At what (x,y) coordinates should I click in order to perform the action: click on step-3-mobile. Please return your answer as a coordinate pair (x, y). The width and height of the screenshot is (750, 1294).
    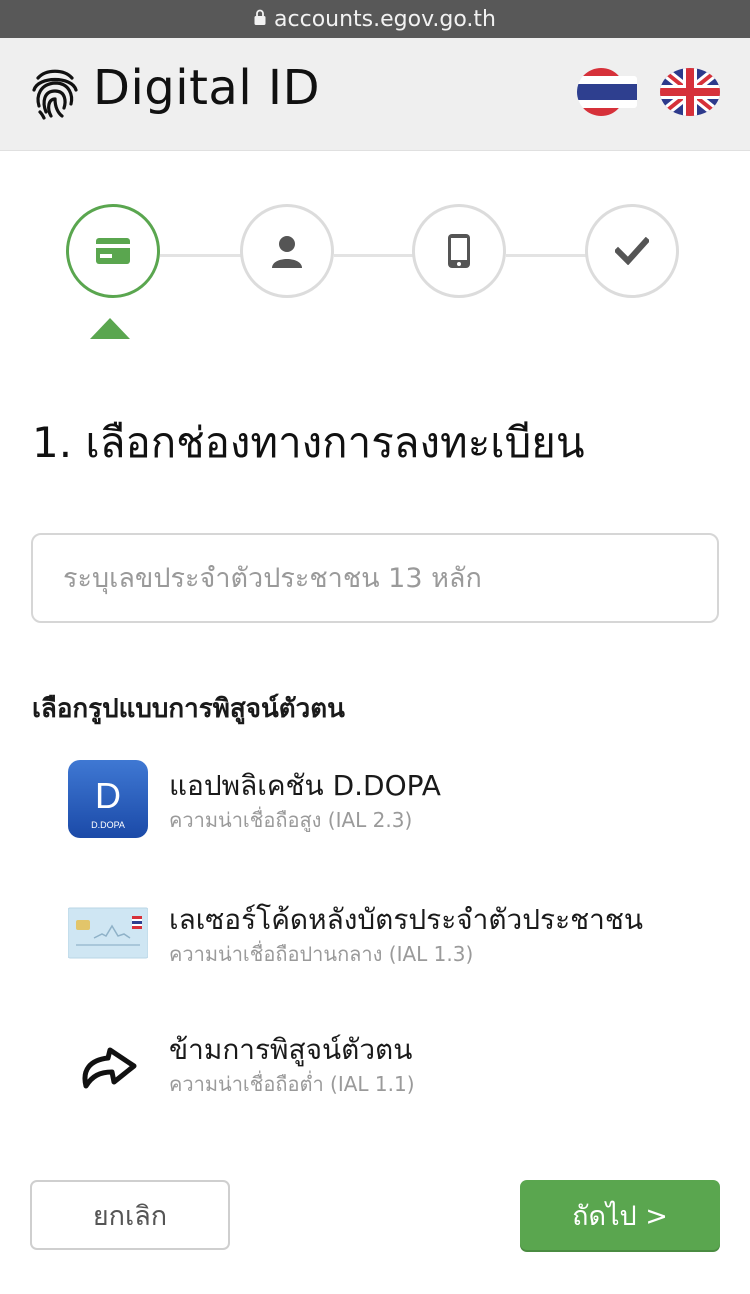
    Looking at the image, I should click on (459, 251).